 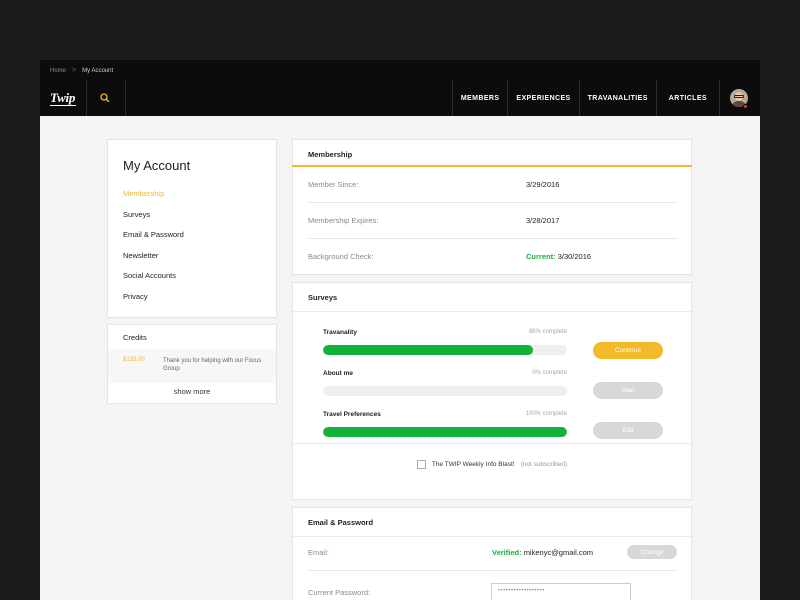 I want to click on membership-title: Membership, so click(x=330, y=154).